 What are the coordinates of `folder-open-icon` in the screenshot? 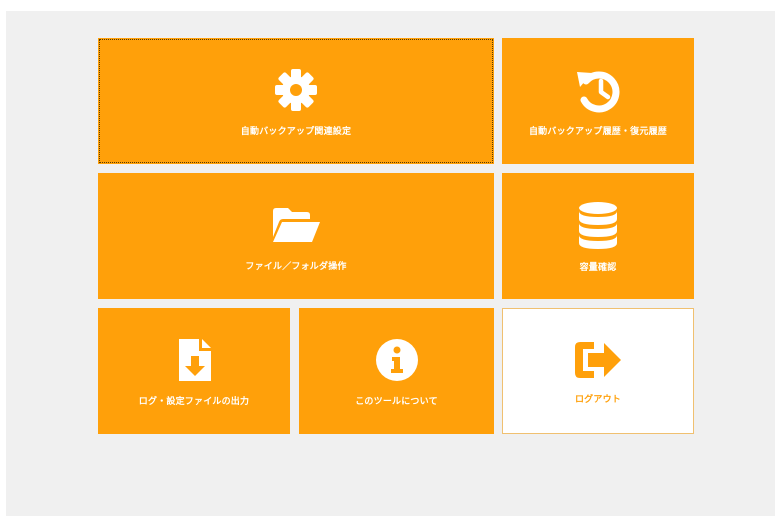 It's located at (296, 225).